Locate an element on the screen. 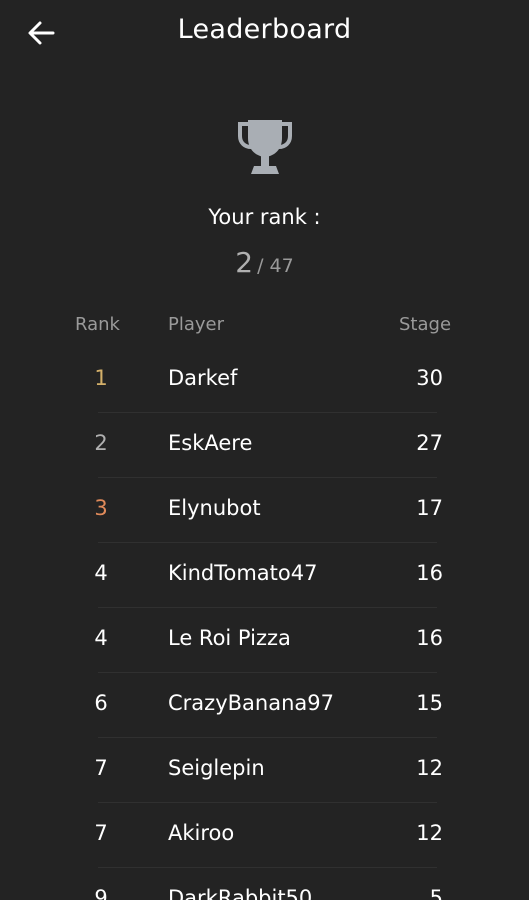 This screenshot has width=529, height=900. table-row: 4 KindTomato47 16 is located at coordinates (264, 575).